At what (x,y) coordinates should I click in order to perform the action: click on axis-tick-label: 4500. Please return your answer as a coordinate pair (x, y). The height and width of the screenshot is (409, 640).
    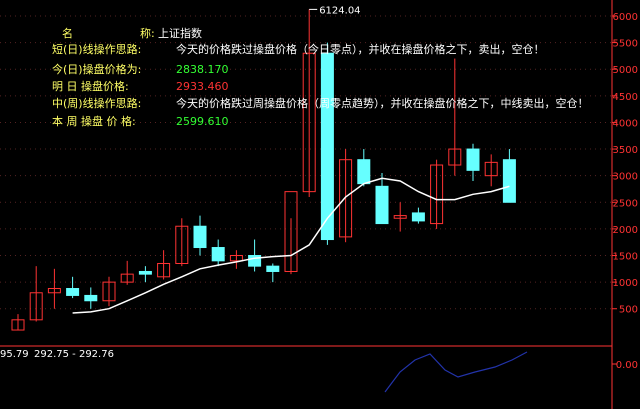
    Looking at the image, I should click on (625, 97).